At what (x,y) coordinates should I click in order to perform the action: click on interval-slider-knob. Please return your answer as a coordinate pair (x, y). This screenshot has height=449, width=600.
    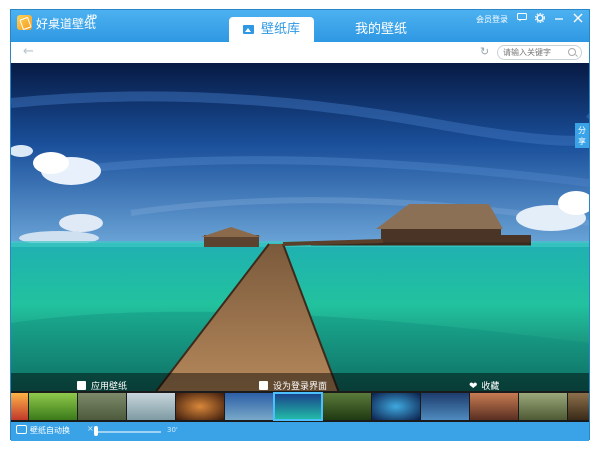
    Looking at the image, I should click on (96, 431).